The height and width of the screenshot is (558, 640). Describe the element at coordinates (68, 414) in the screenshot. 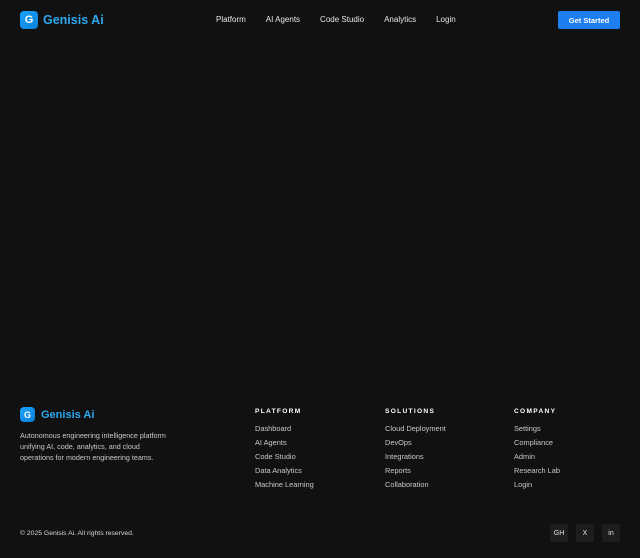

I see `footer-brand-name: Genisis Ai` at that location.